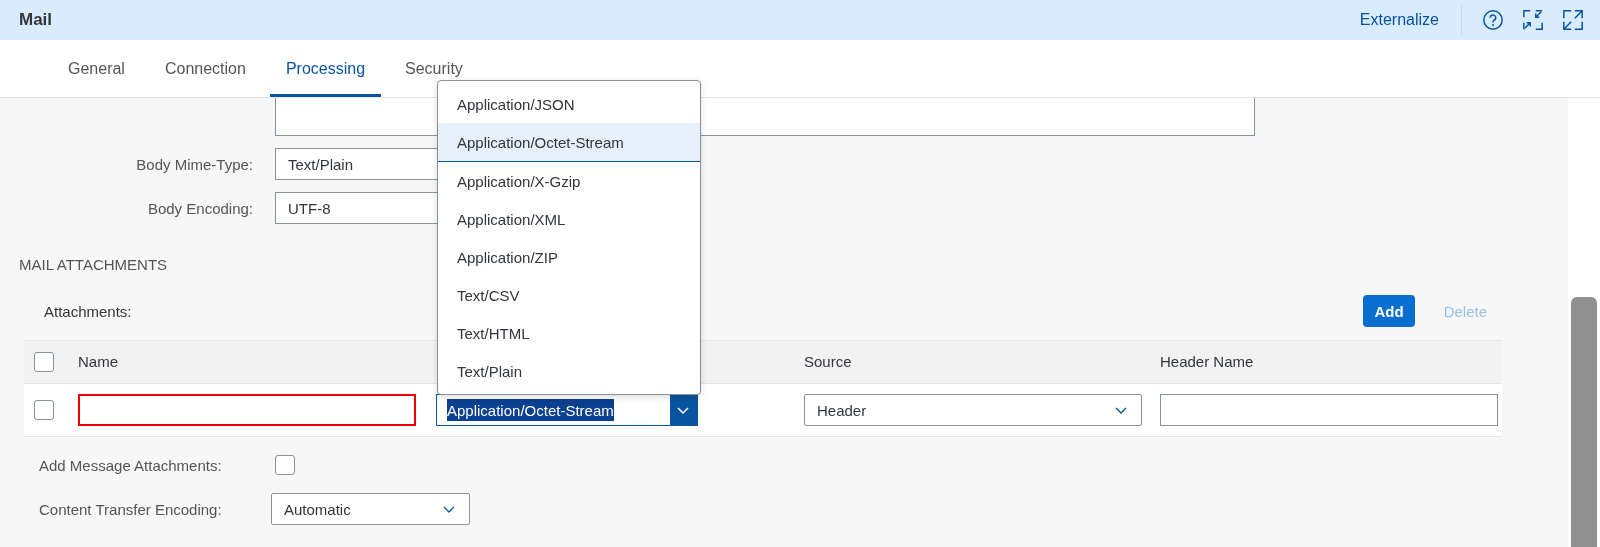  What do you see at coordinates (1493, 20) in the screenshot?
I see `help-icon` at bounding box center [1493, 20].